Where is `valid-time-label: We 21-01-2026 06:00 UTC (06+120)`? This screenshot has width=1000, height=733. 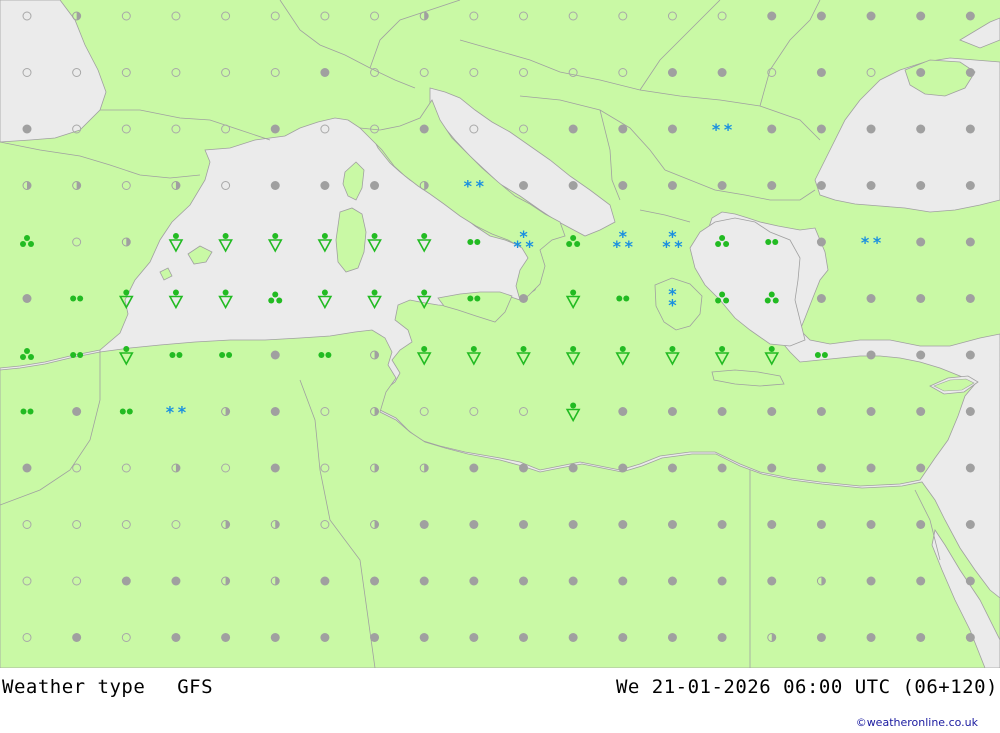
valid-time-label: We 21-01-2026 06:00 UTC (06+120) is located at coordinates (806, 687).